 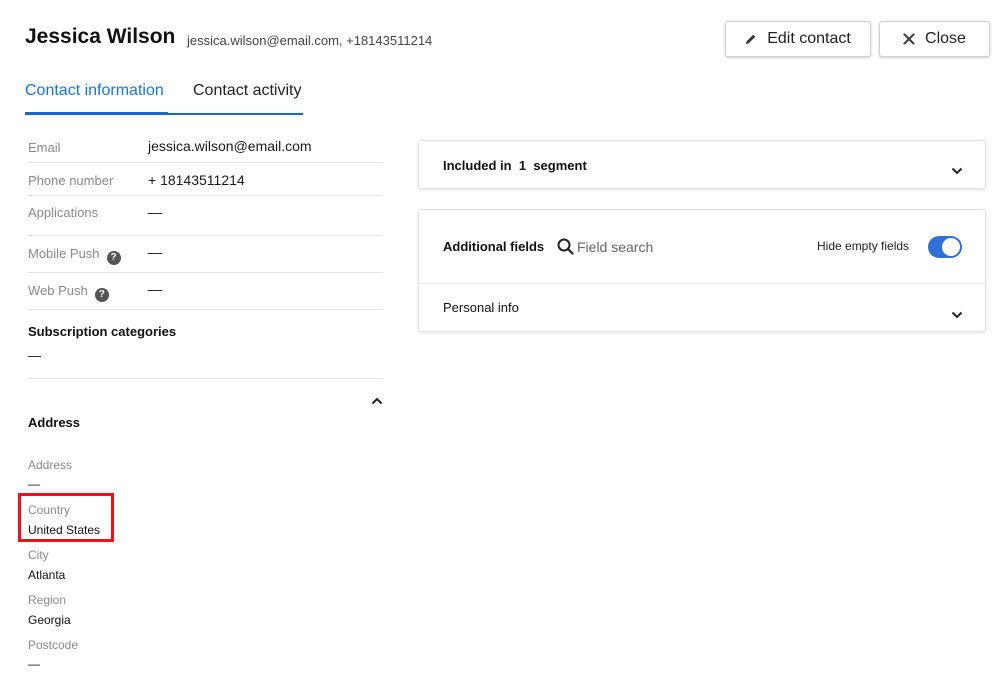 I want to click on address-field-label: Address, so click(x=50, y=465).